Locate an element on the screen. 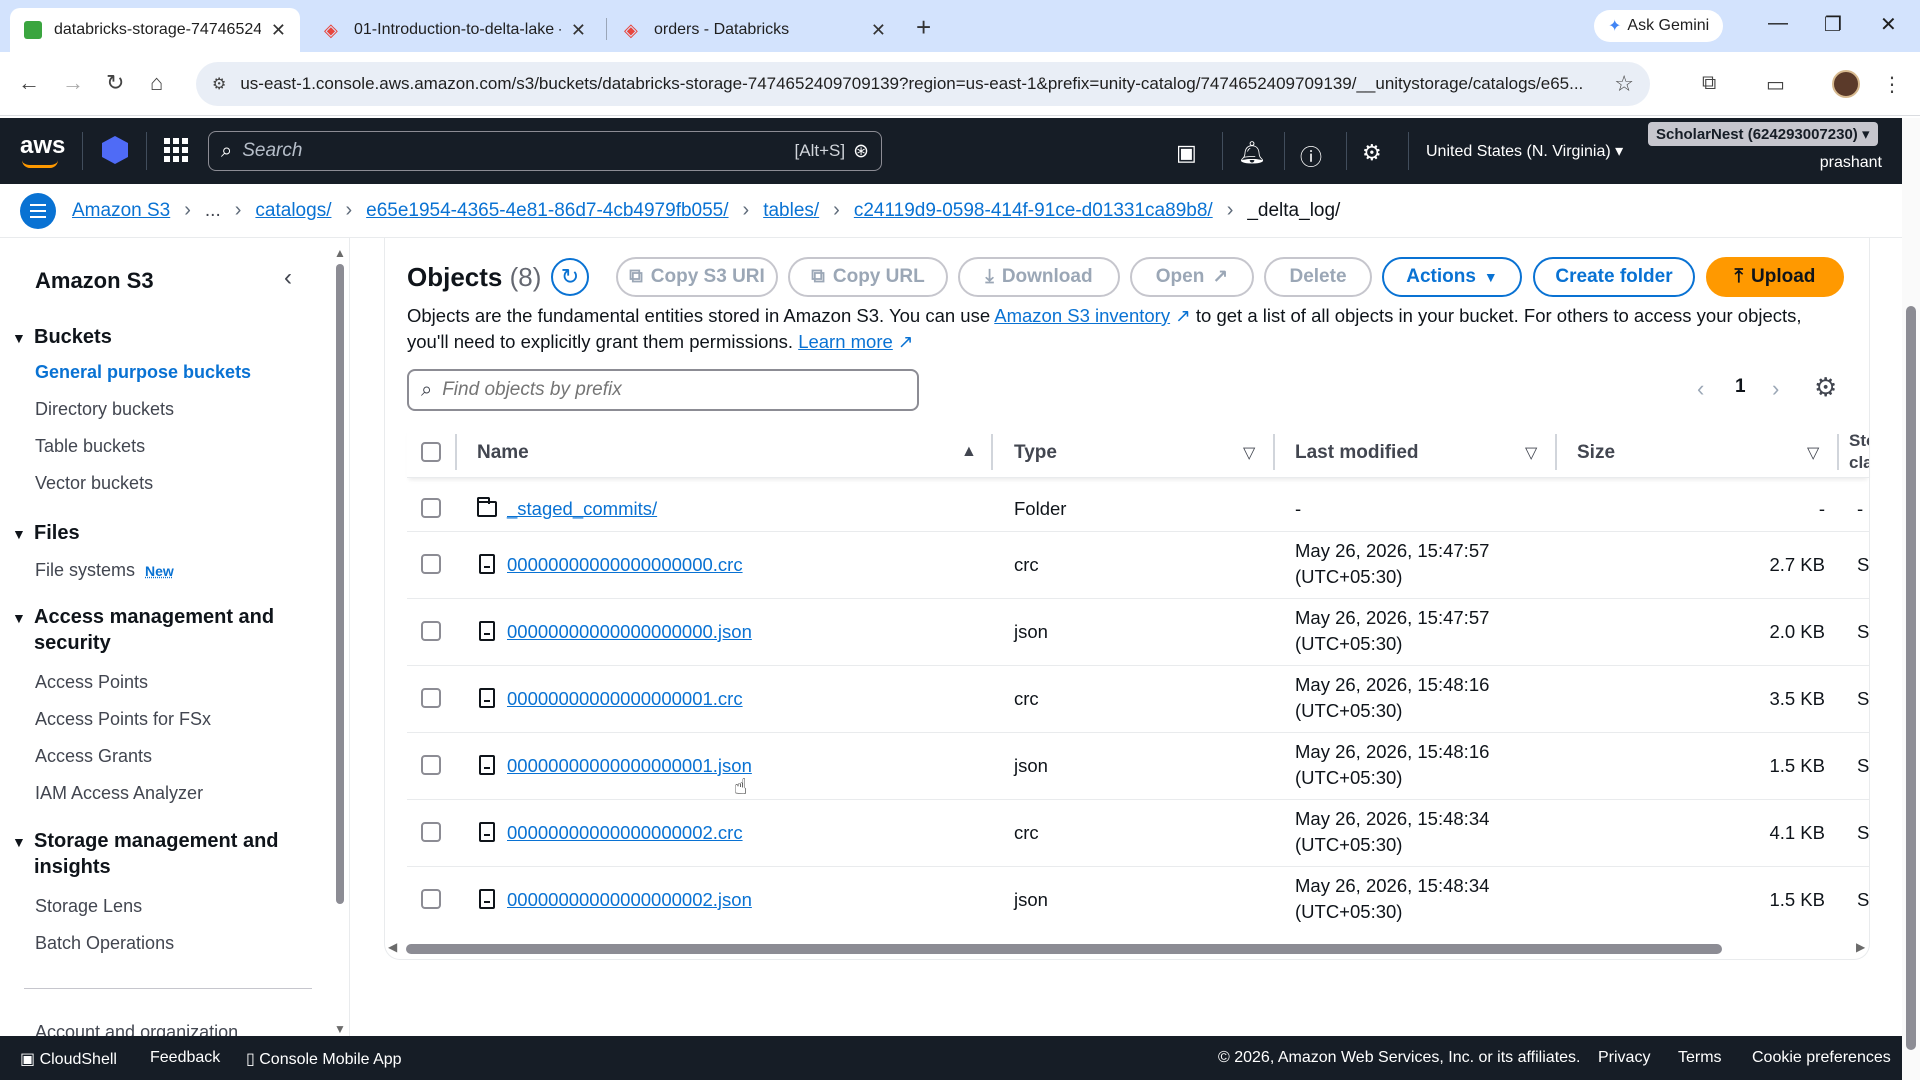 This screenshot has height=1080, width=1920. prev-page-icon: ‹ is located at coordinates (1700, 389).